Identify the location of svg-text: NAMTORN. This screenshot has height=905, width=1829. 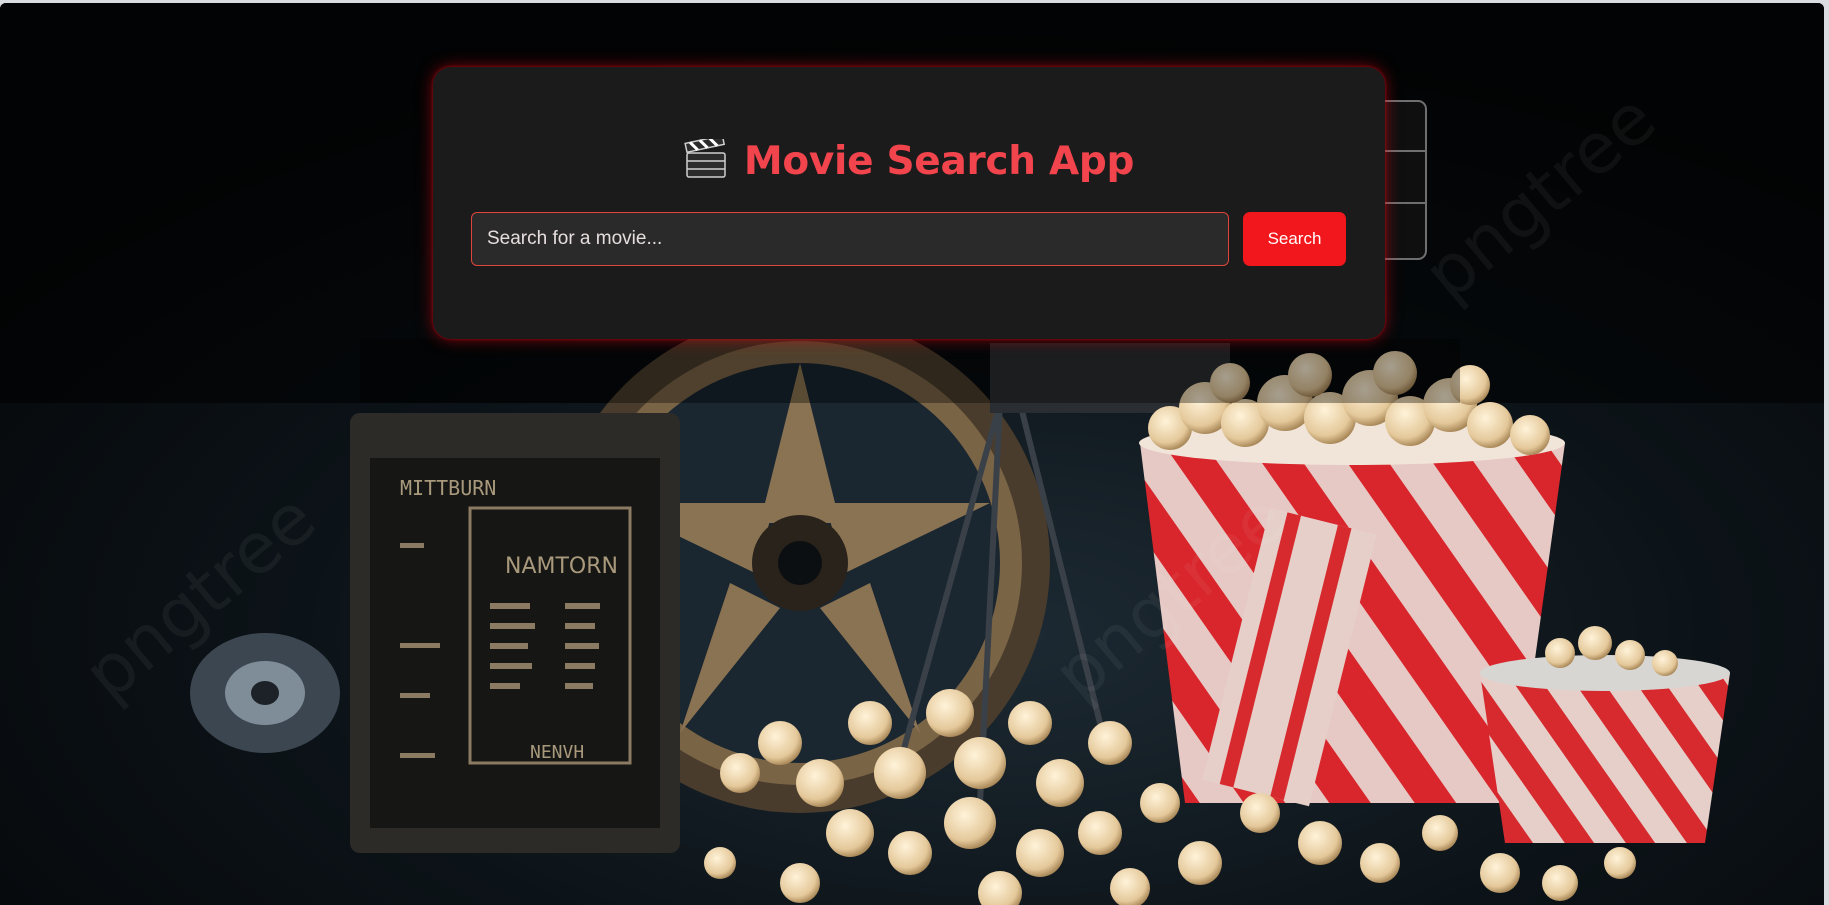
(561, 566).